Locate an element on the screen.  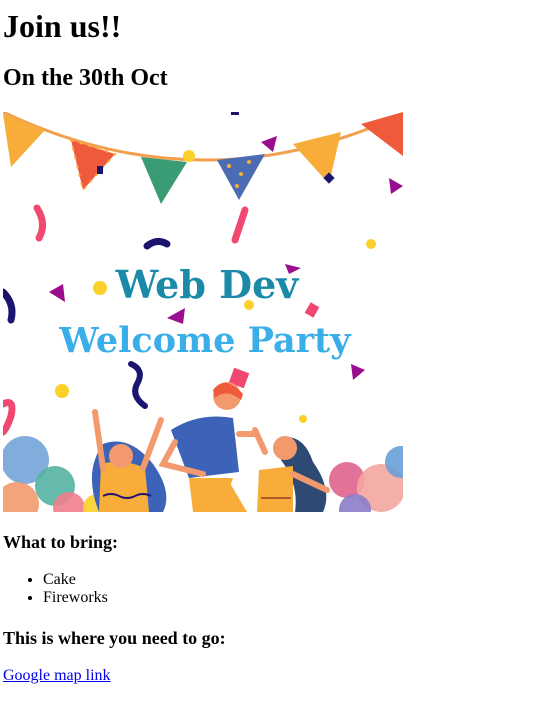
google-map-link: Google map link is located at coordinates (57, 676).